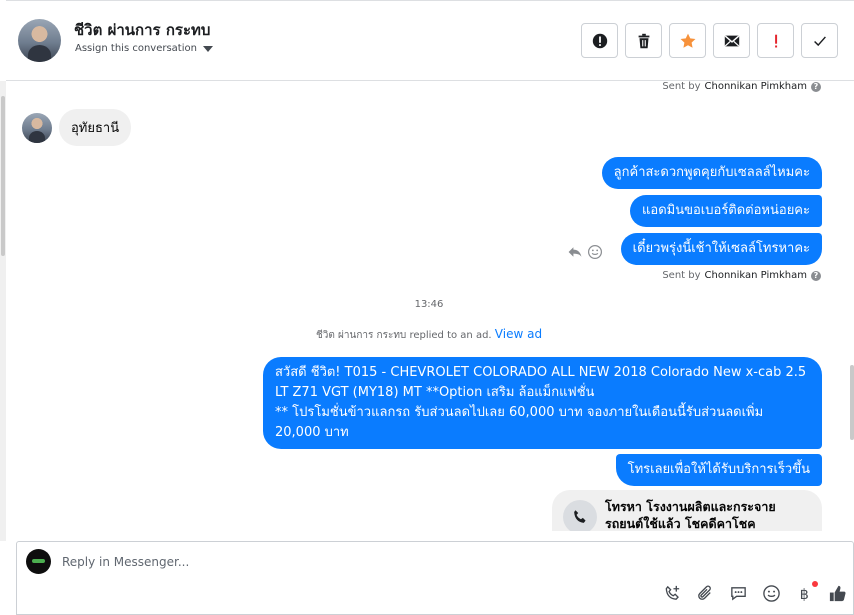  What do you see at coordinates (435, 578) in the screenshot?
I see `reply-composer: Reply in Messenger... ฿` at bounding box center [435, 578].